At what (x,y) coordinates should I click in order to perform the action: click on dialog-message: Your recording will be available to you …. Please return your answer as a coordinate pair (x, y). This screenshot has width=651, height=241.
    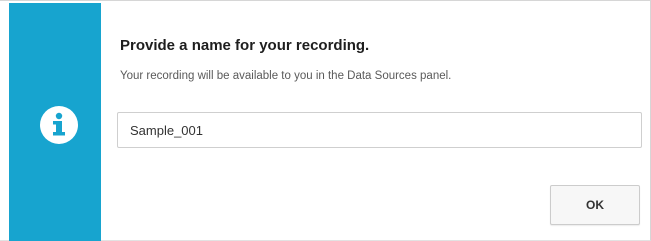
    Looking at the image, I should click on (286, 76).